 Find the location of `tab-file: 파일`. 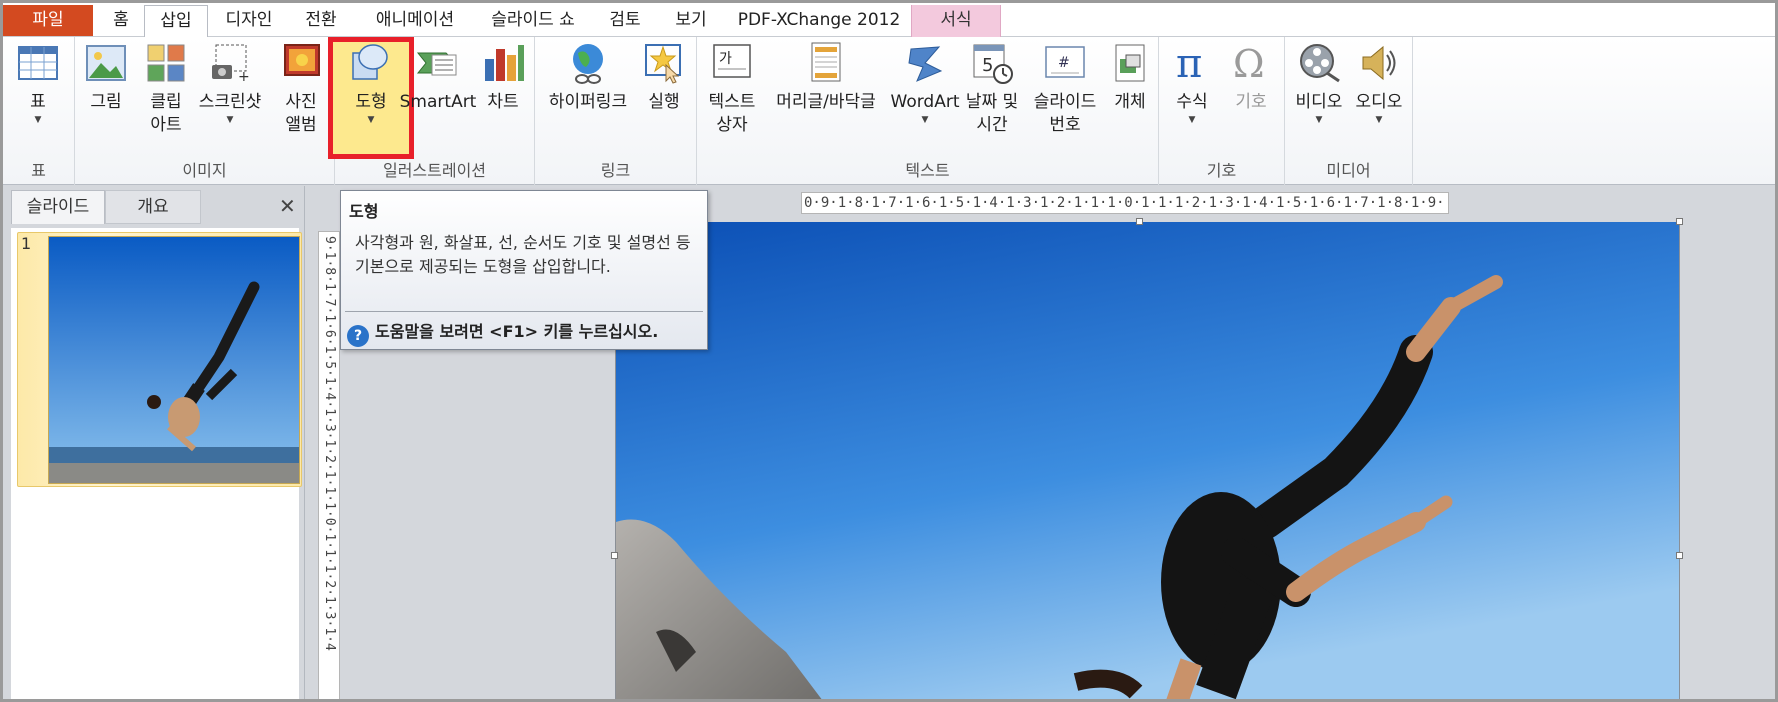

tab-file: 파일 is located at coordinates (48, 20).